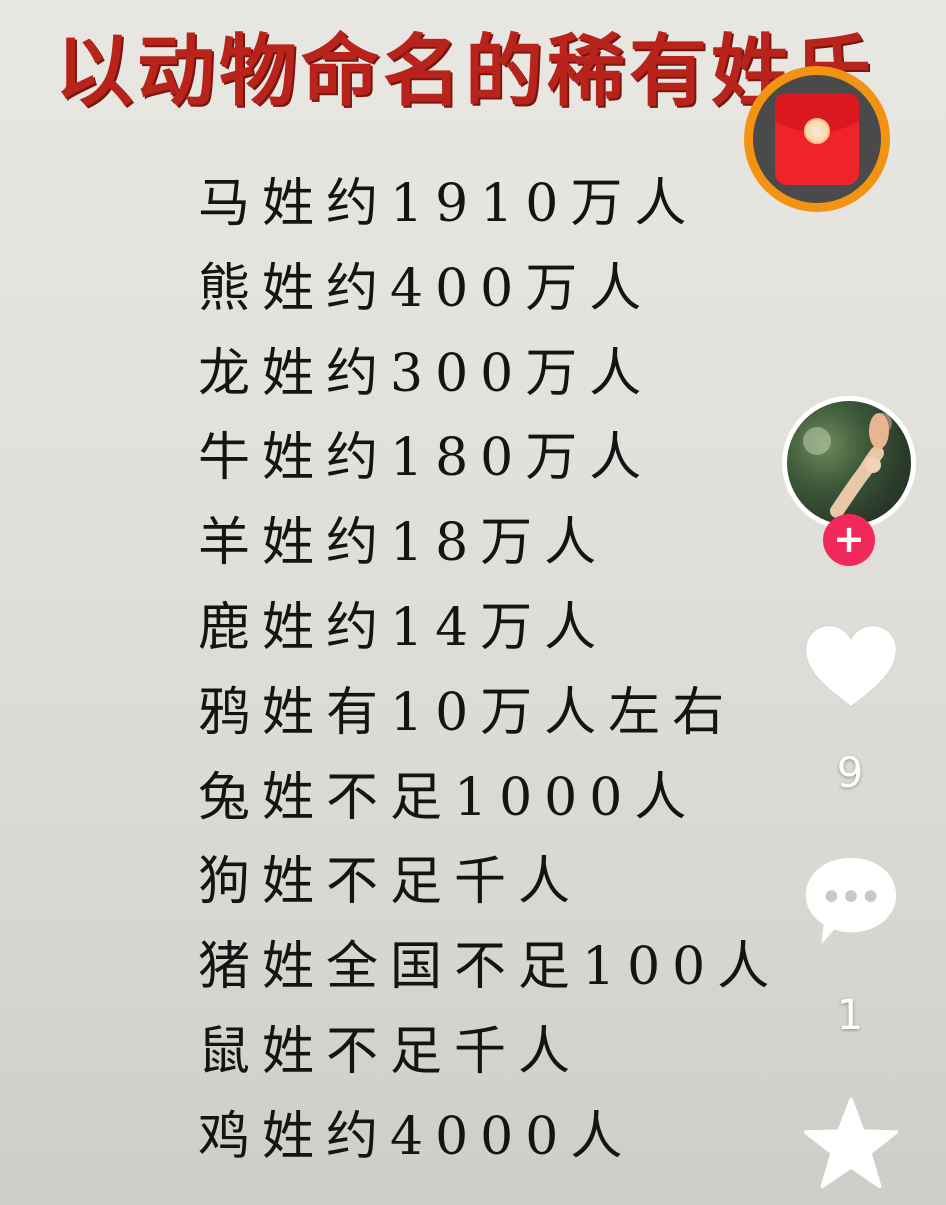 This screenshot has height=1205, width=946. Describe the element at coordinates (390, 1051) in the screenshot. I see `list-item: 鼠姓不足千人` at that location.